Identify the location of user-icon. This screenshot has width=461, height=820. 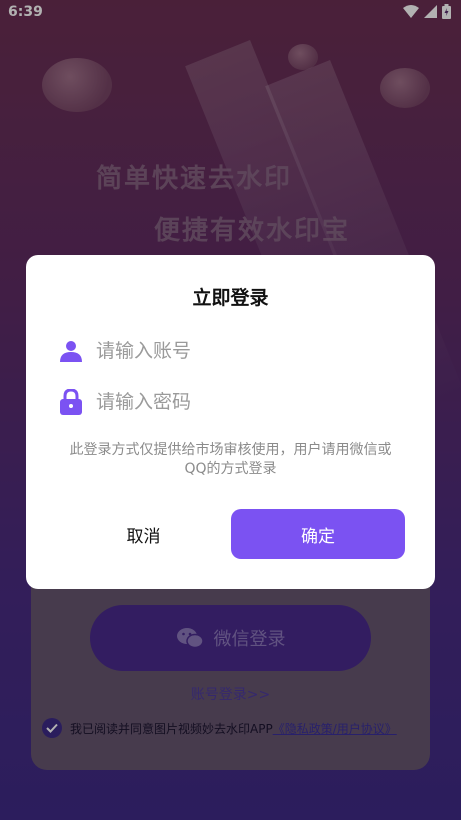
(71, 351).